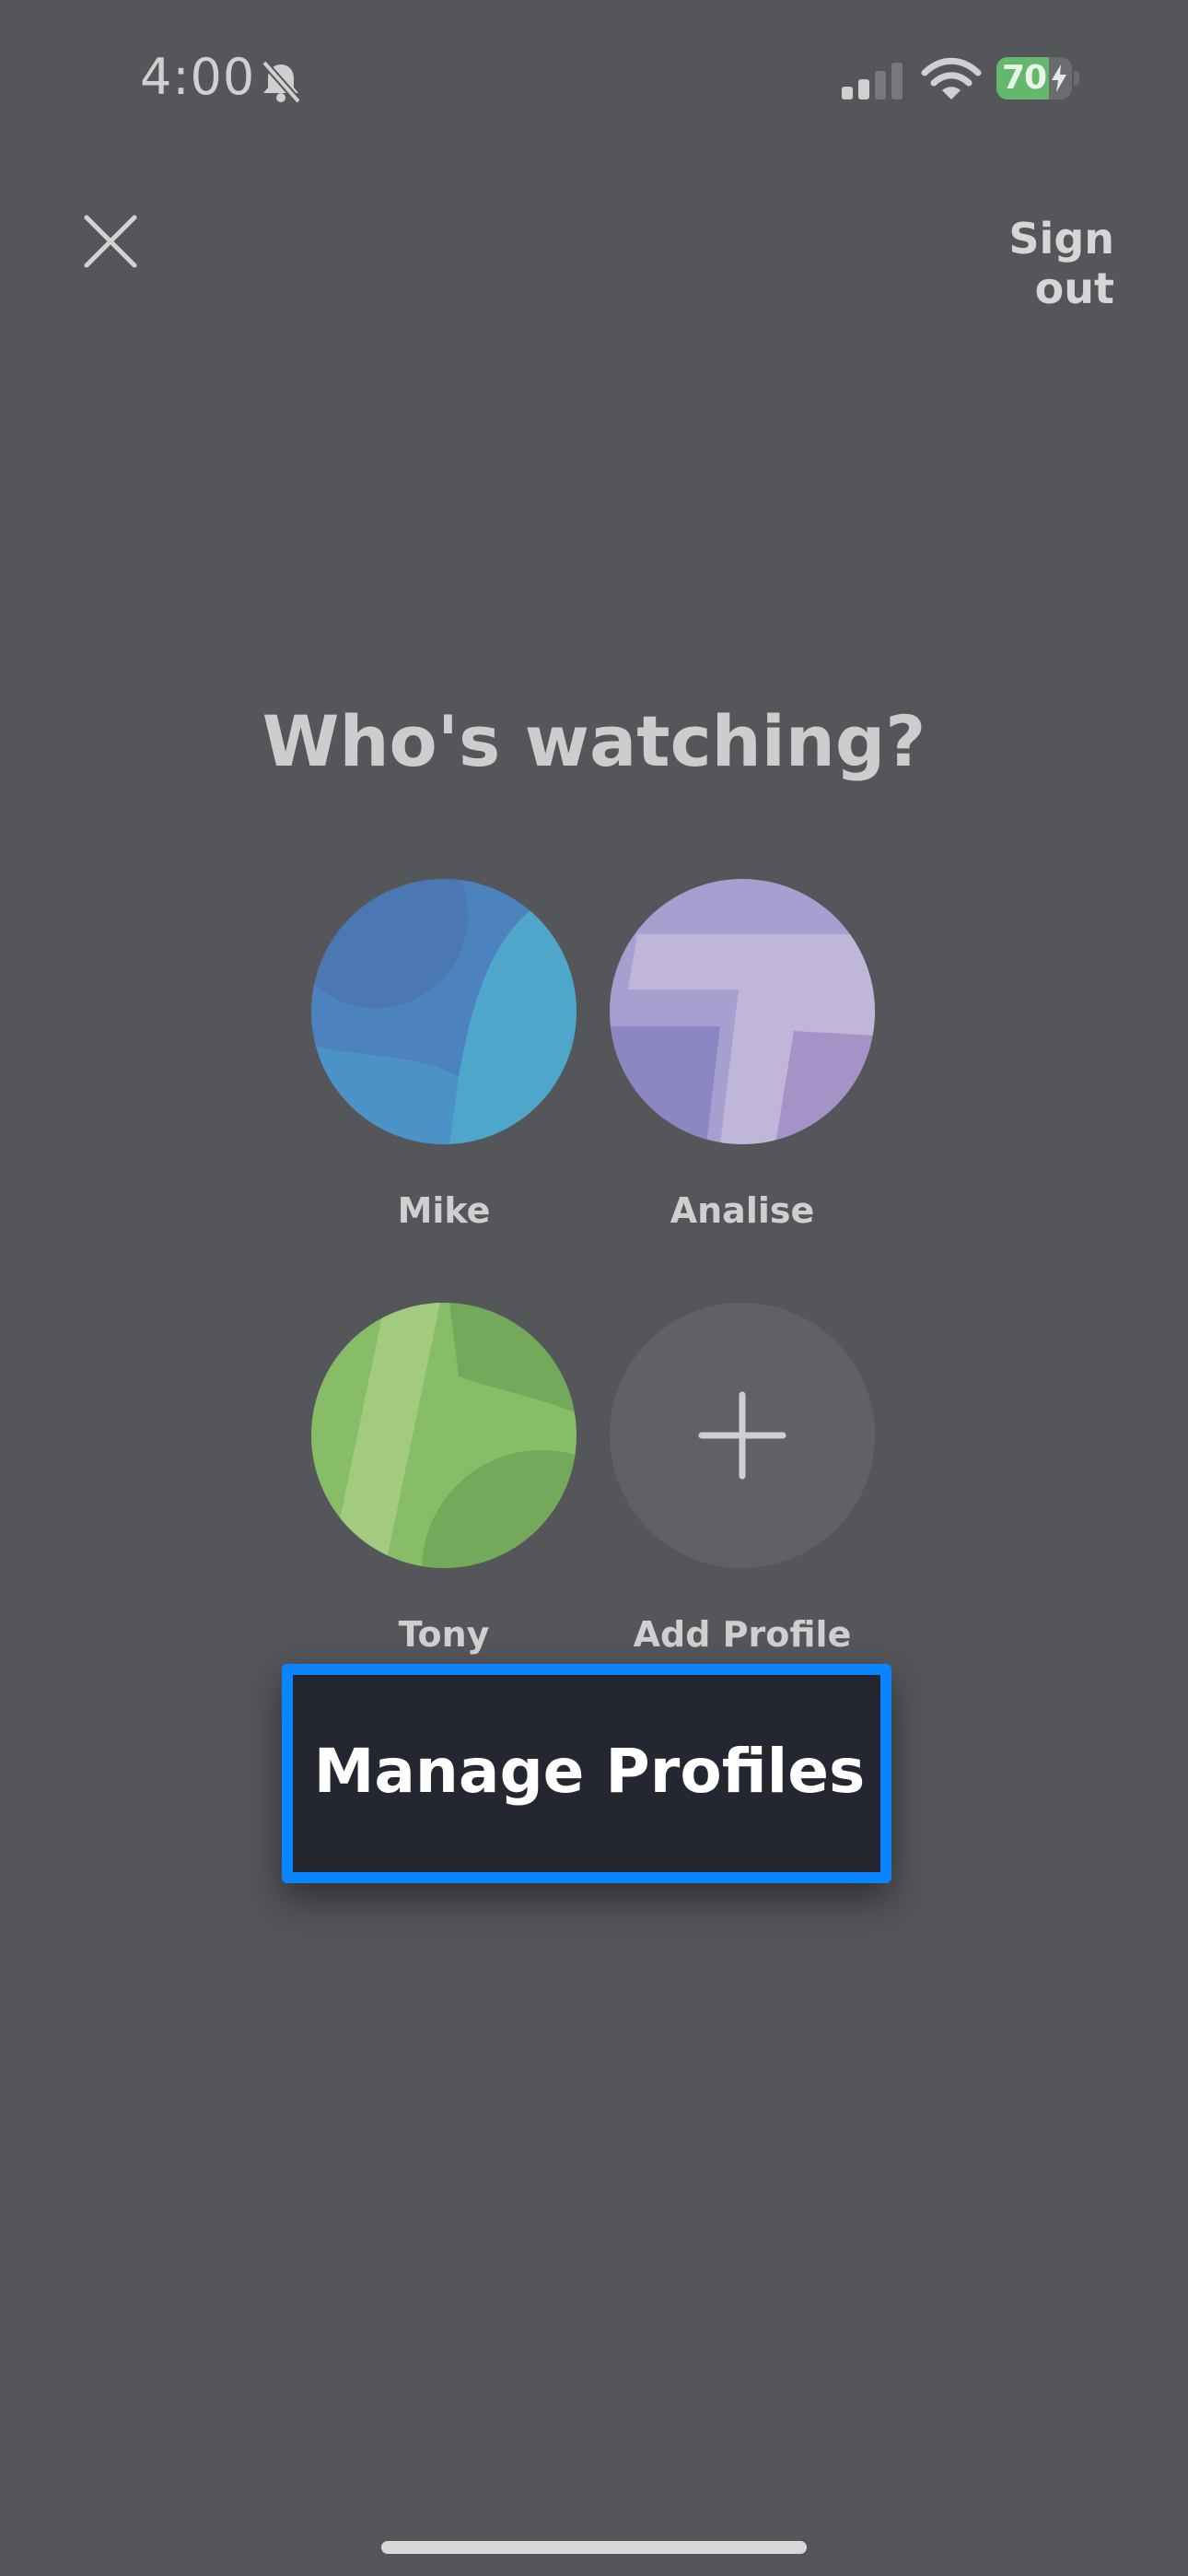 The image size is (1188, 2576). I want to click on plus-icon, so click(742, 1435).